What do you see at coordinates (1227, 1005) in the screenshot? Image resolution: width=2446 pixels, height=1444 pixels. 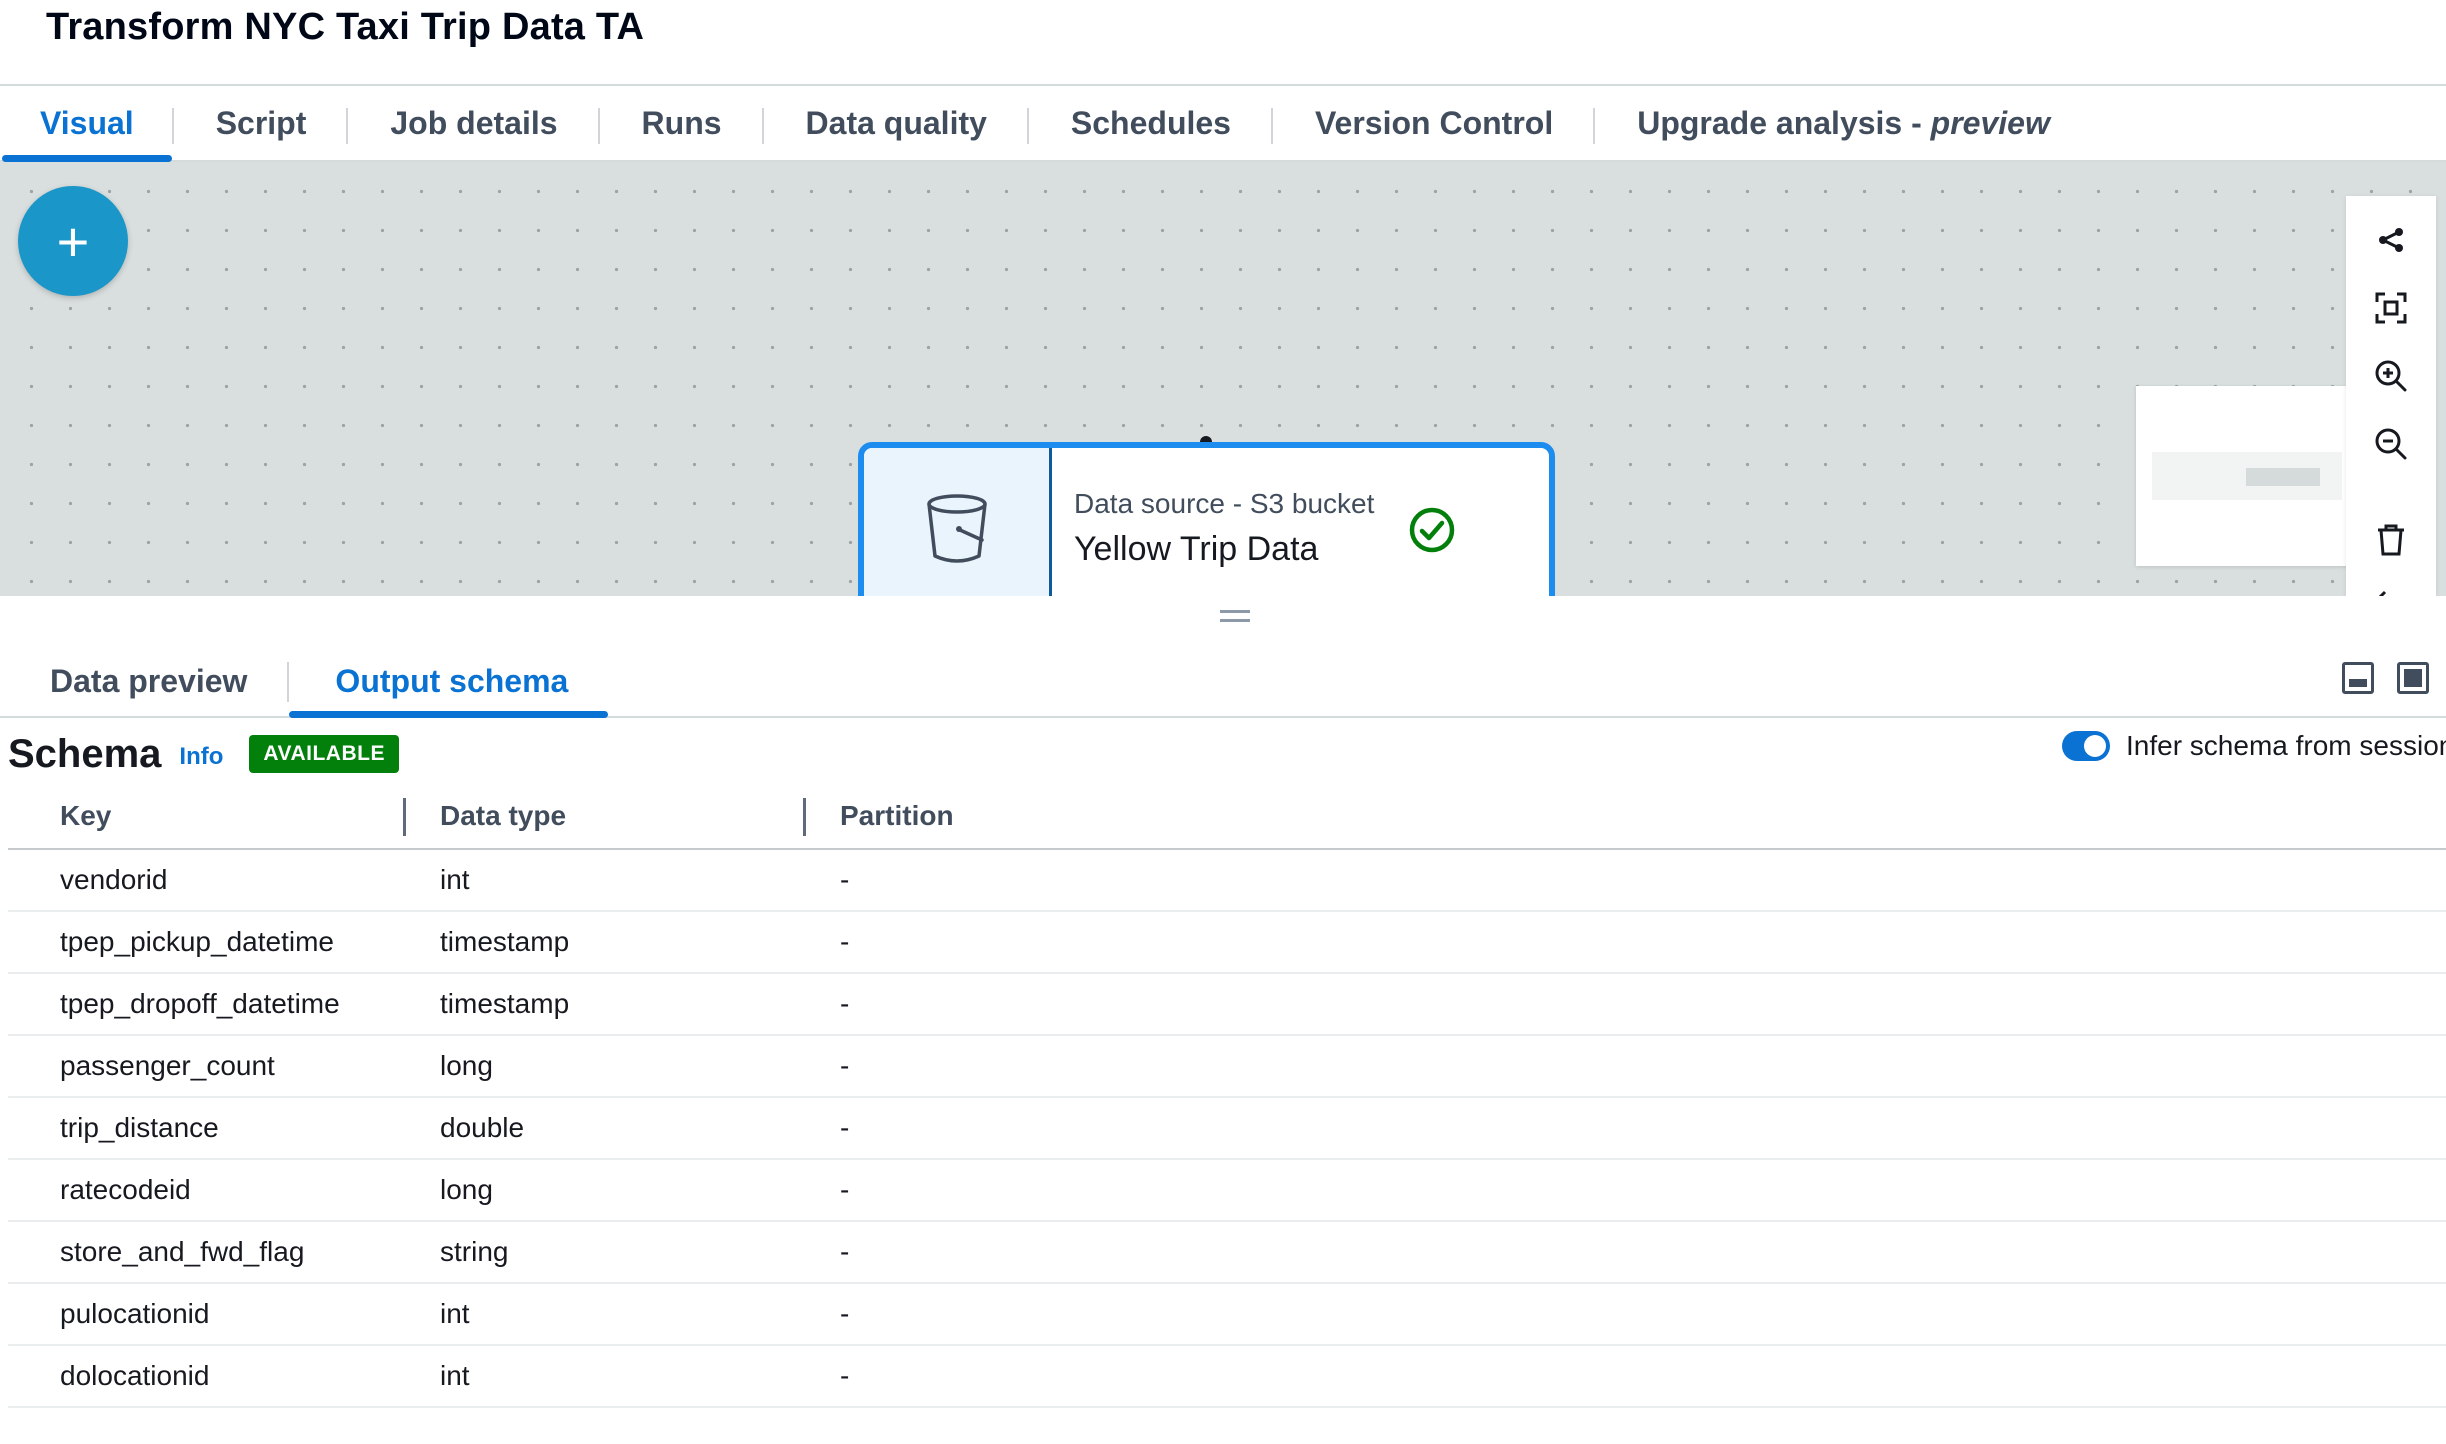 I see `table-row: tpep_dropoff_datetime timestamp -` at bounding box center [1227, 1005].